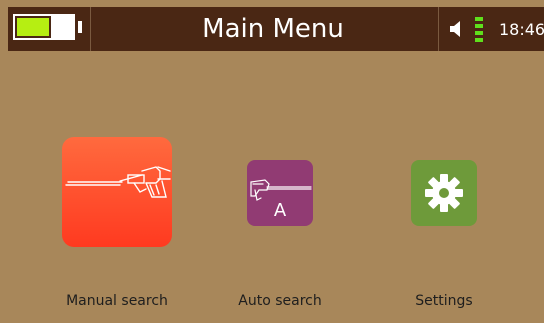 The image size is (544, 328). Describe the element at coordinates (521, 29) in the screenshot. I see `clock: 18:46` at that location.